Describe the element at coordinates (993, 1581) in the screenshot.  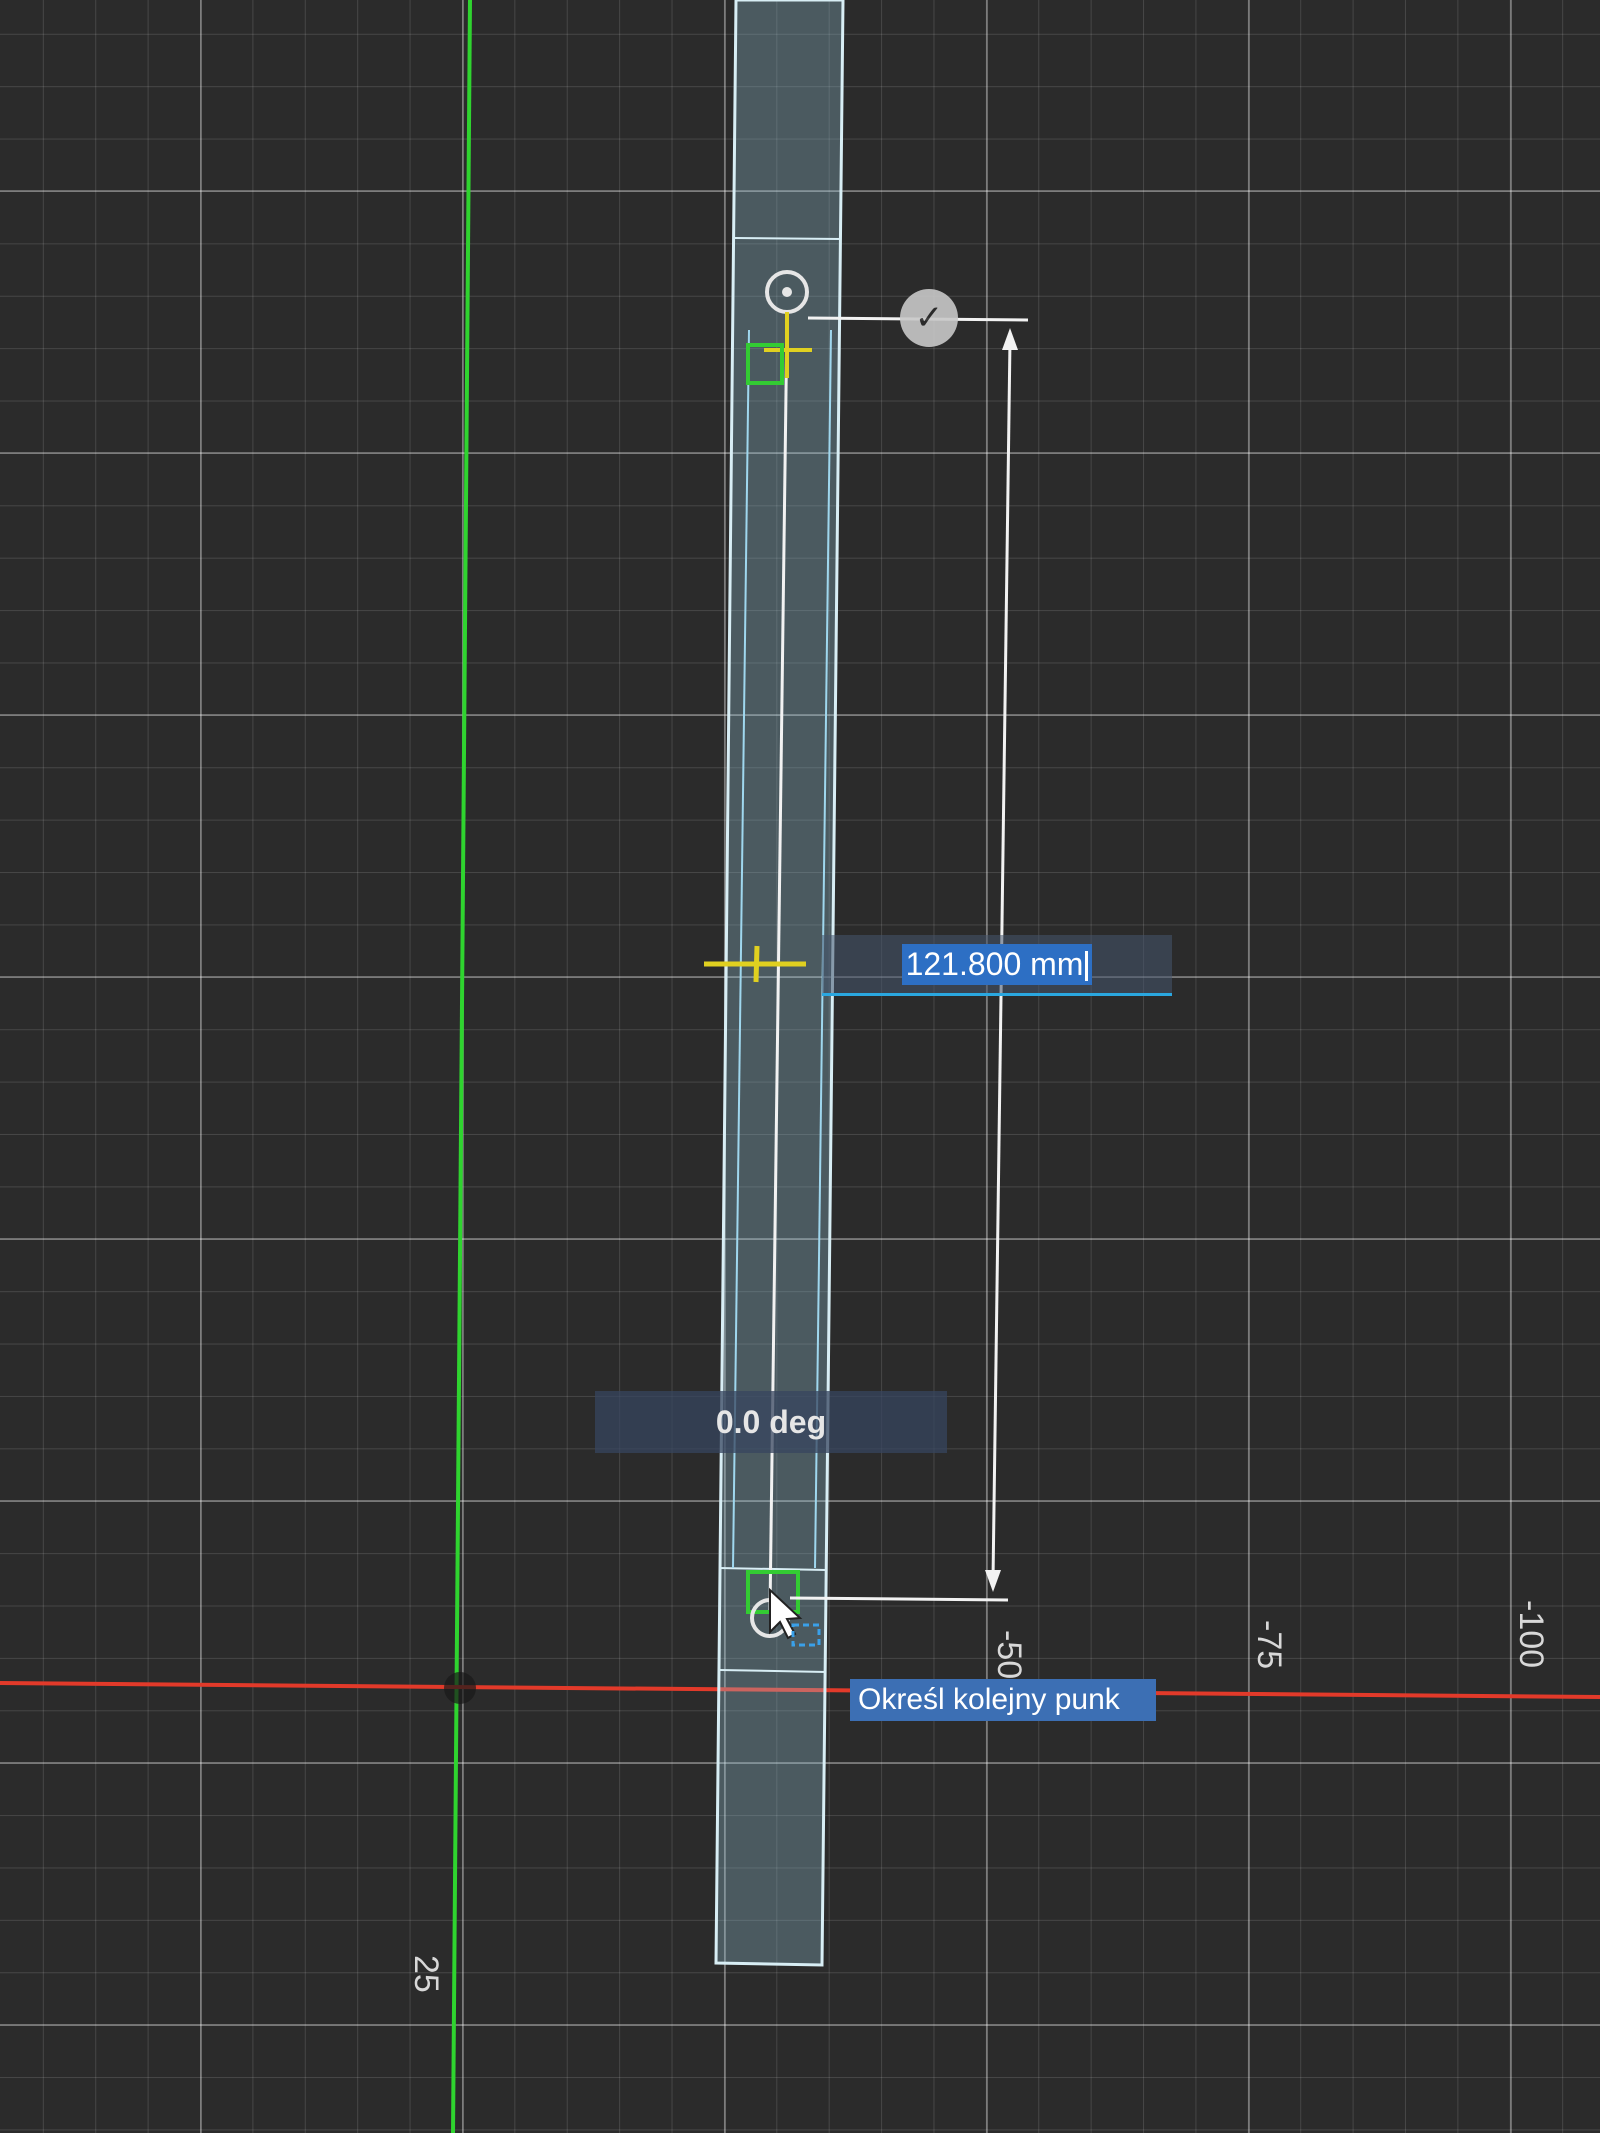
I see `dimension-arrow-bottom` at that location.